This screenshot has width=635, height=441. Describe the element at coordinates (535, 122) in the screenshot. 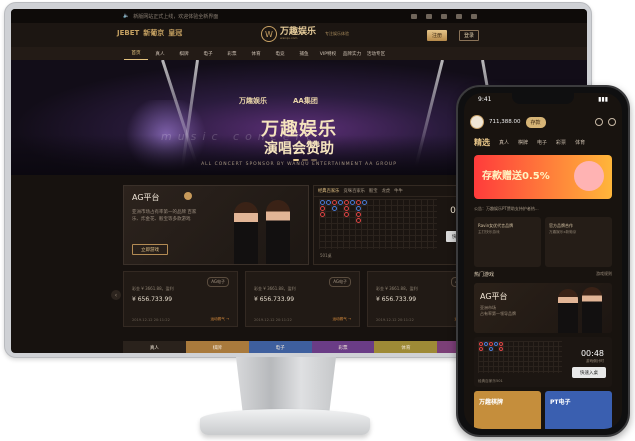

I see `deposit-button: 存款` at that location.